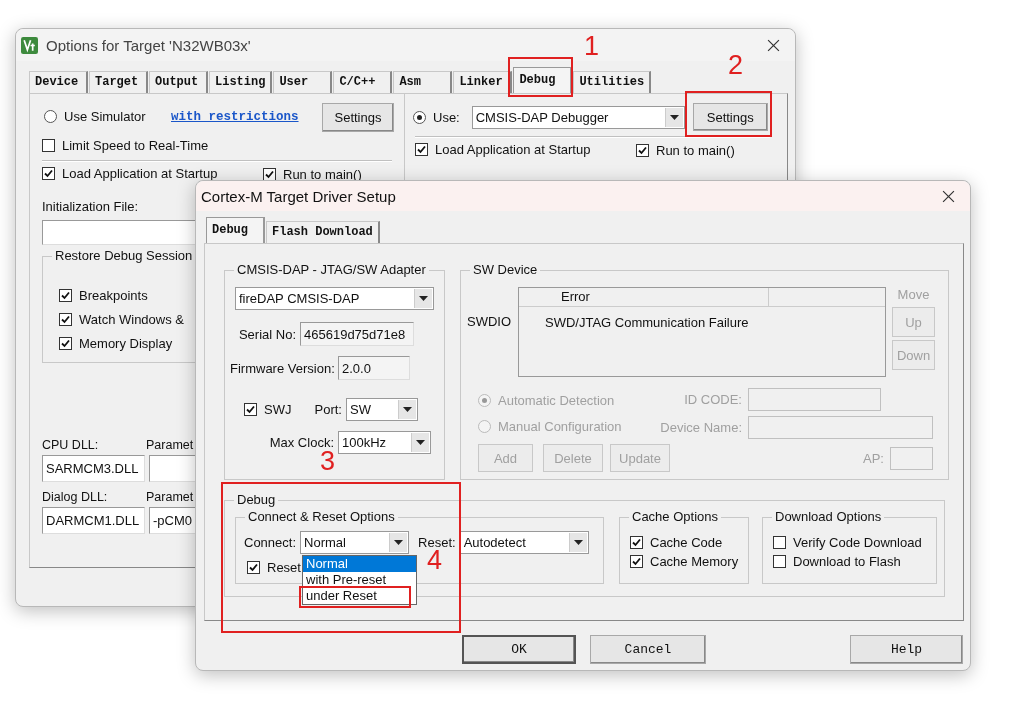  Describe the element at coordinates (135, 145) in the screenshot. I see `checkbox-label: Limit Speed to Real-Time` at that location.